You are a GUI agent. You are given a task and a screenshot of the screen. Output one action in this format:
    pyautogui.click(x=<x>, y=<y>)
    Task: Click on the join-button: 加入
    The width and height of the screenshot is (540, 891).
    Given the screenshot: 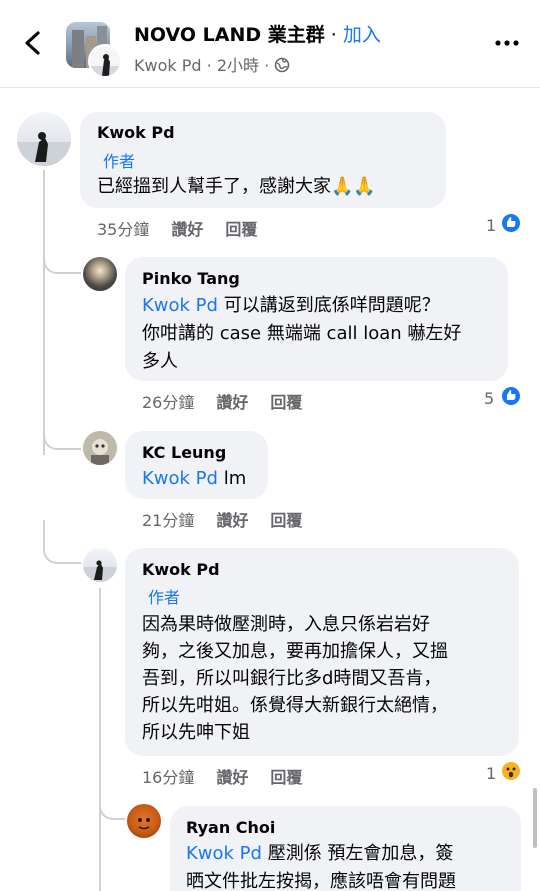 What is the action you would take?
    pyautogui.click(x=362, y=35)
    